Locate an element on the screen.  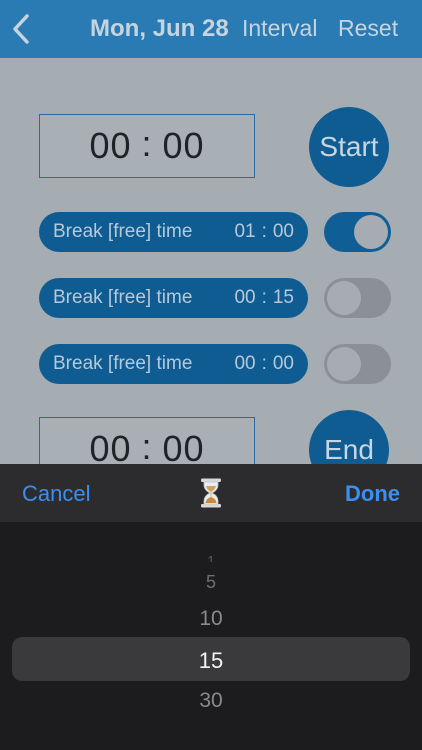
break-pill-3: Break [free] time 00:00 is located at coordinates (173, 364).